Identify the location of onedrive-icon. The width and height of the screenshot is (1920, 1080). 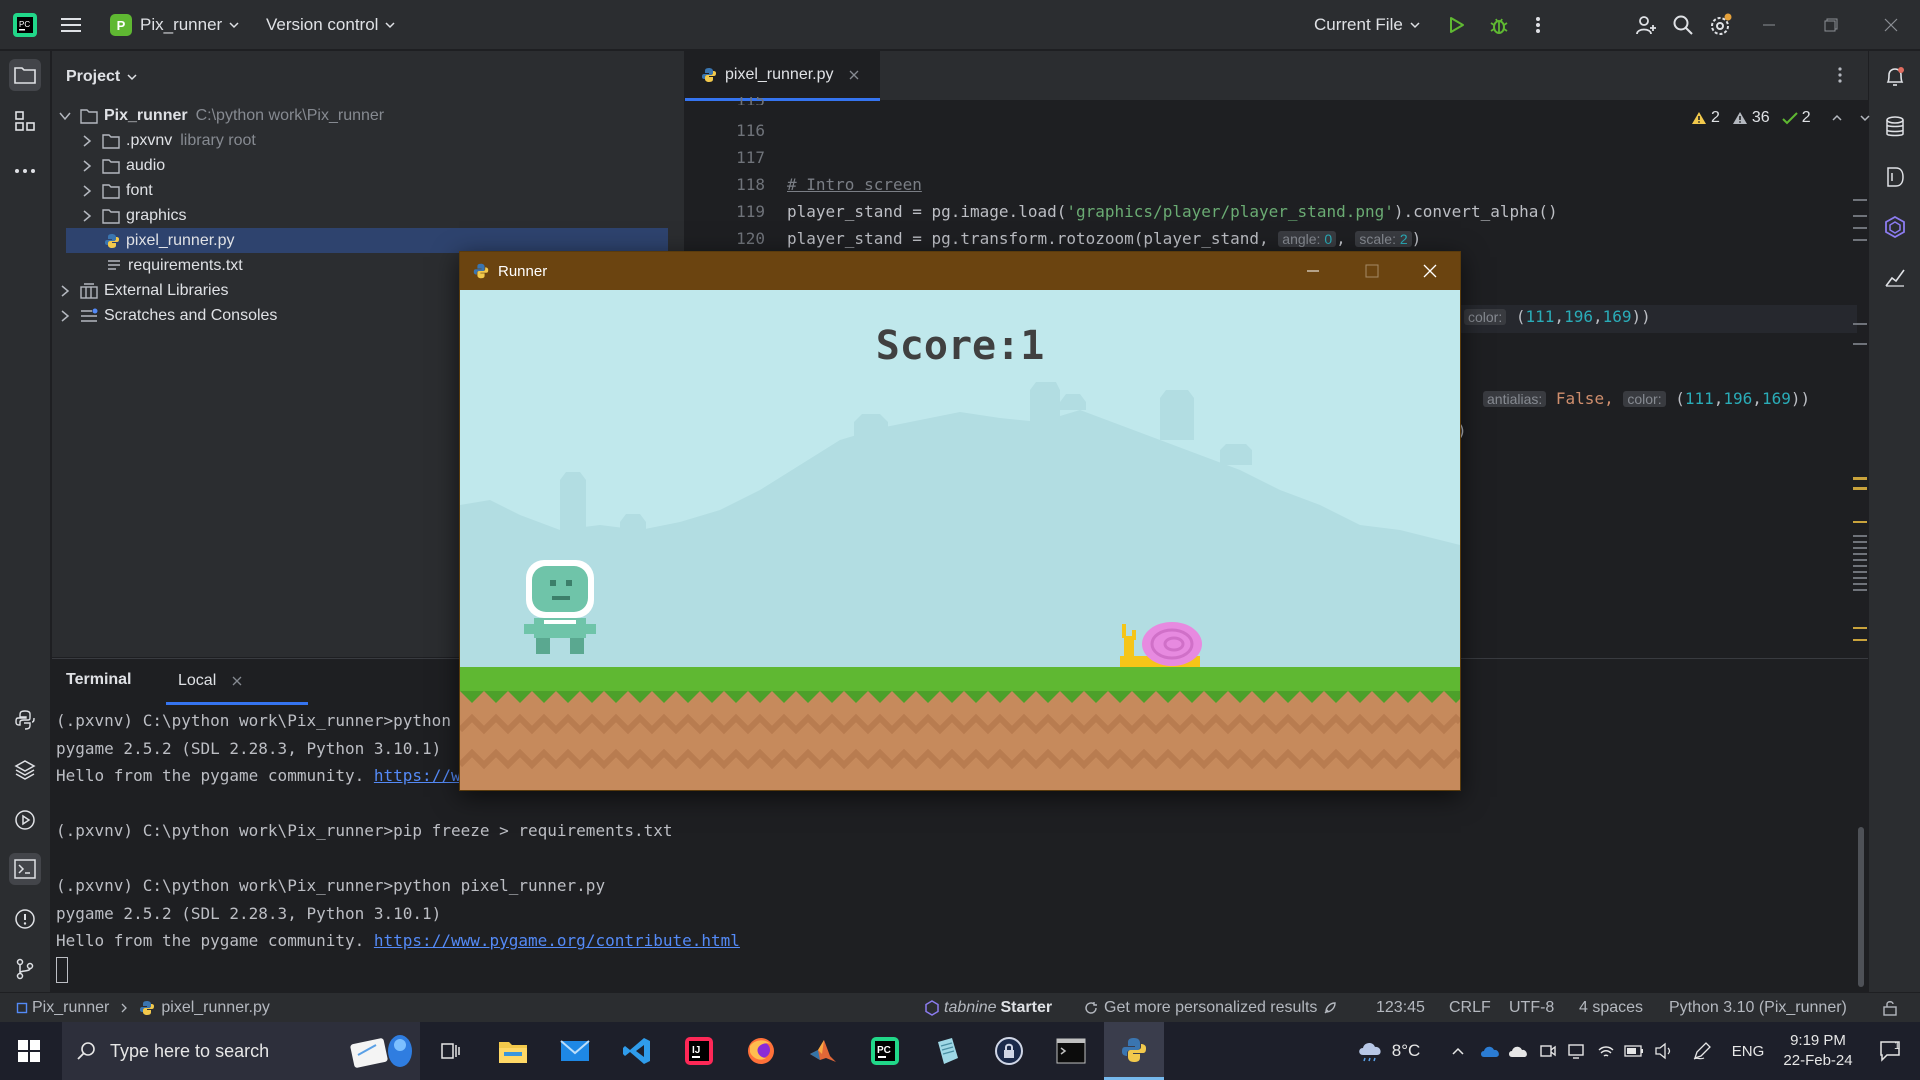
(1490, 1051).